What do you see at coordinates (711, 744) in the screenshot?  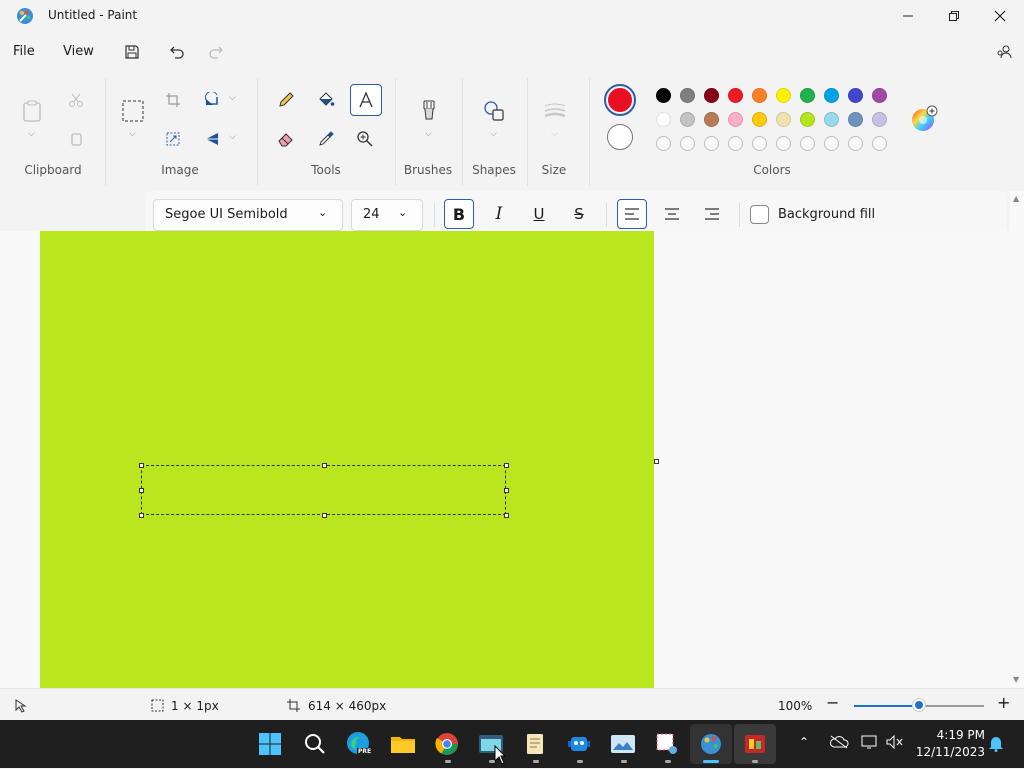 I see `taskbar-paint` at bounding box center [711, 744].